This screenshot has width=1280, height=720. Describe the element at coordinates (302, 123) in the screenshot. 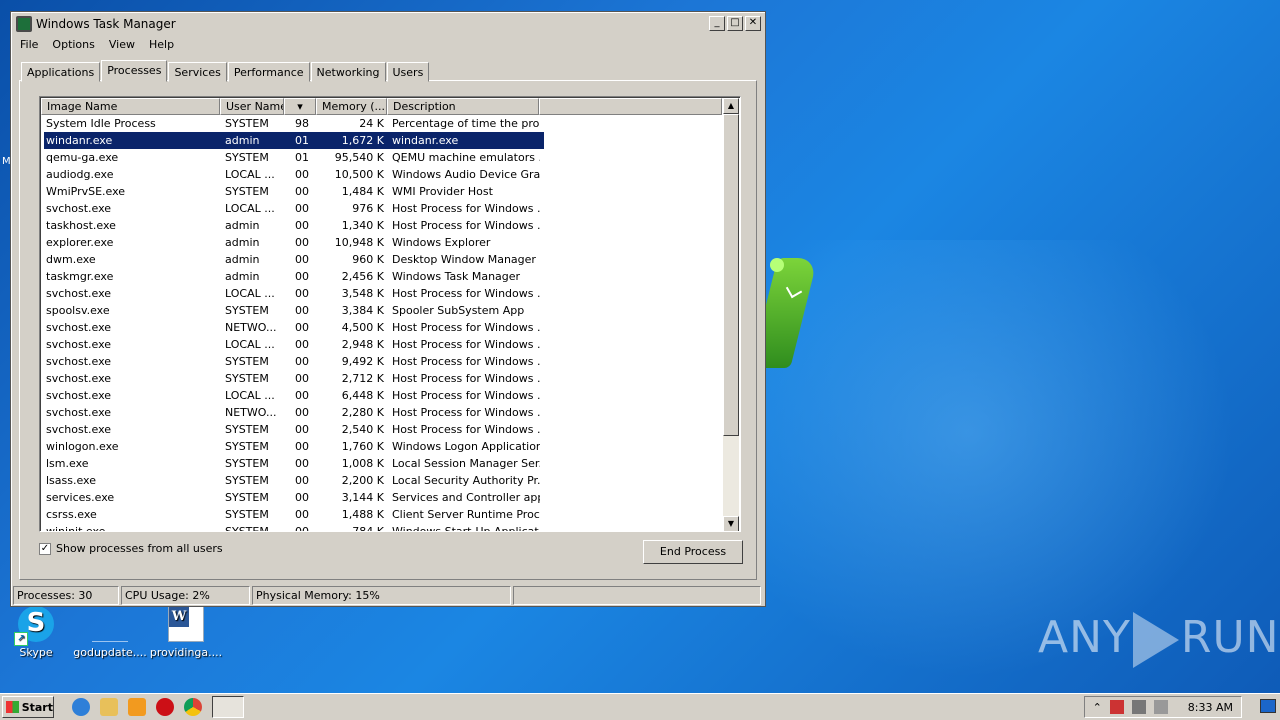

I see `cell-cpu: 98` at that location.